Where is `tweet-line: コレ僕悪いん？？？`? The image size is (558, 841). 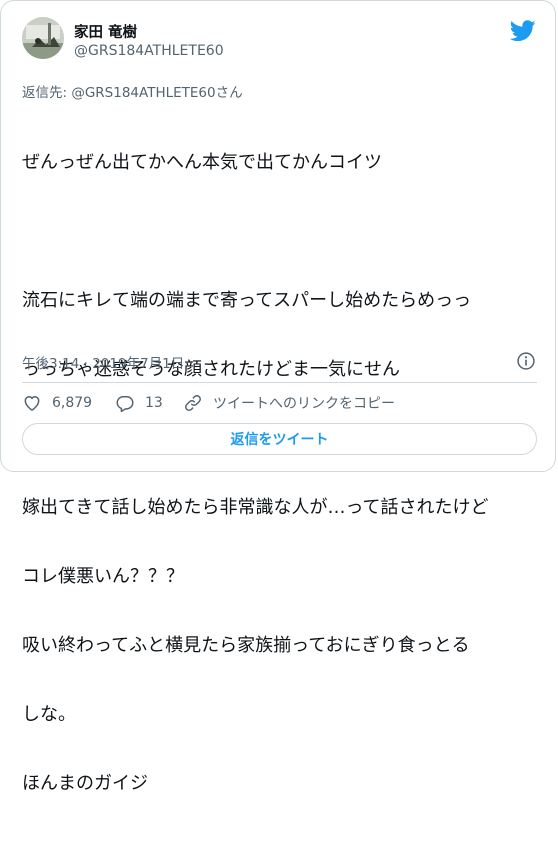
tweet-line: コレ僕悪いん？？？ is located at coordinates (103, 576).